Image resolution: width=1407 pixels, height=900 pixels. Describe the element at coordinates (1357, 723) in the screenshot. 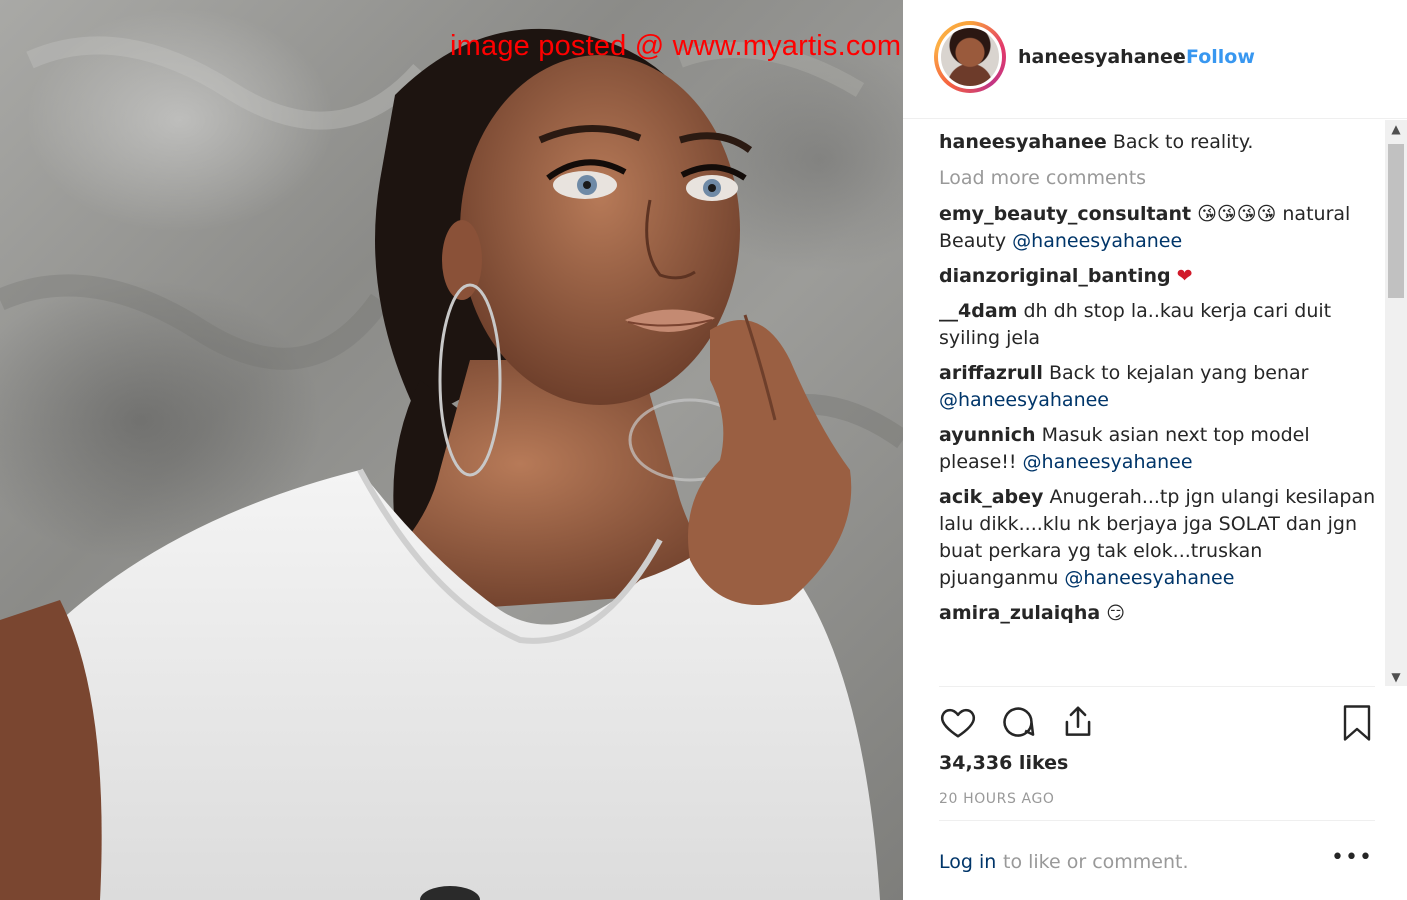

I see `bookmark-icon` at that location.